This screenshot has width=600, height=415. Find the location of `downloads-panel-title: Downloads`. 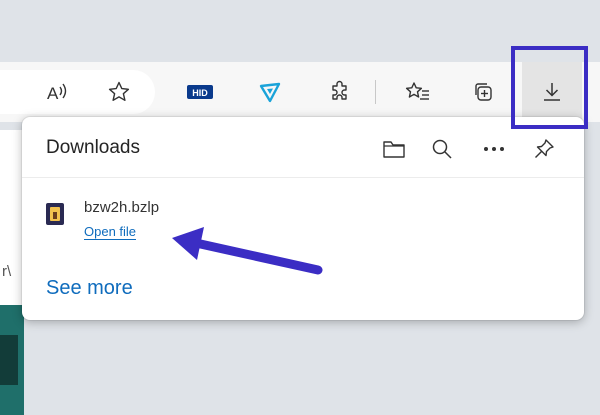

downloads-panel-title: Downloads is located at coordinates (93, 147).